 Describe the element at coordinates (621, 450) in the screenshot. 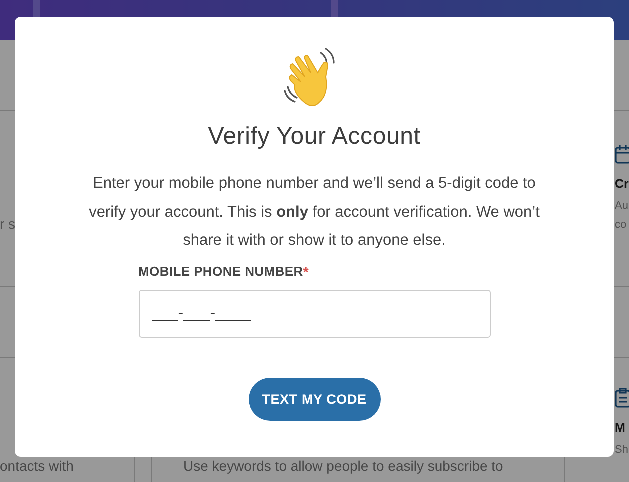

I see `card-text: Sh` at that location.